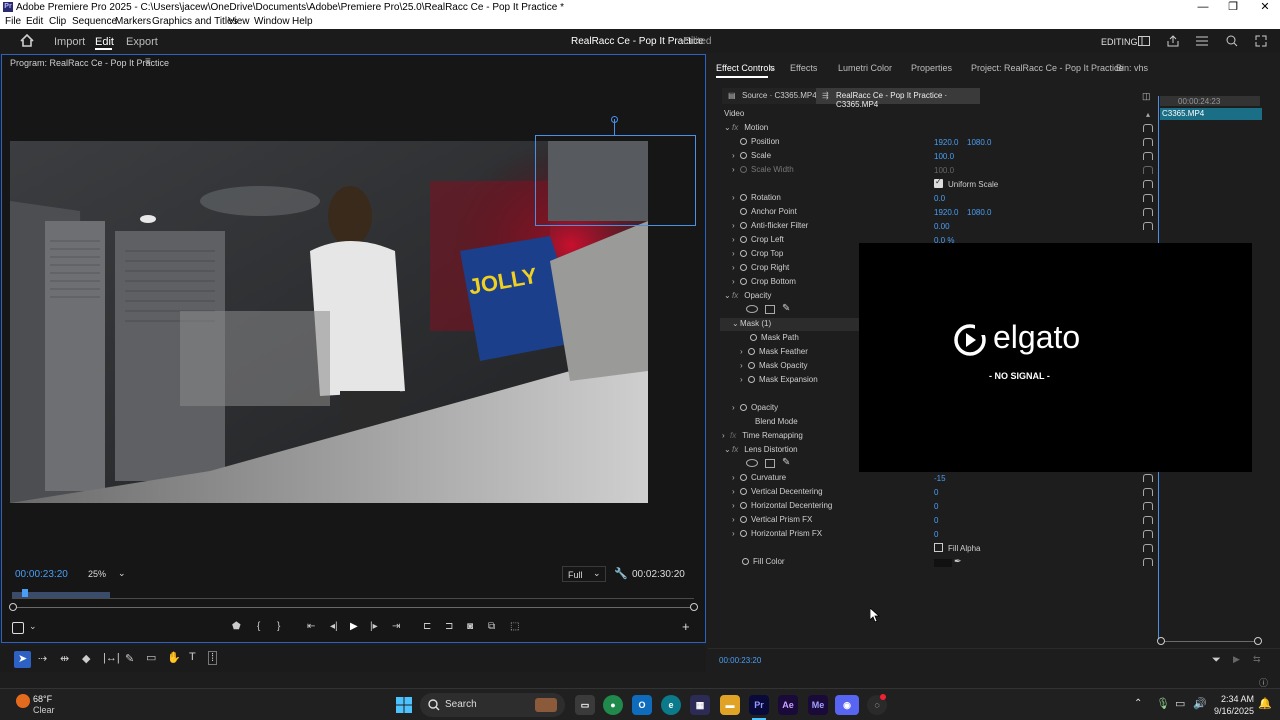 The height and width of the screenshot is (720, 1280). Describe the element at coordinates (353, 607) in the screenshot. I see `zoom-scrollbar` at that location.